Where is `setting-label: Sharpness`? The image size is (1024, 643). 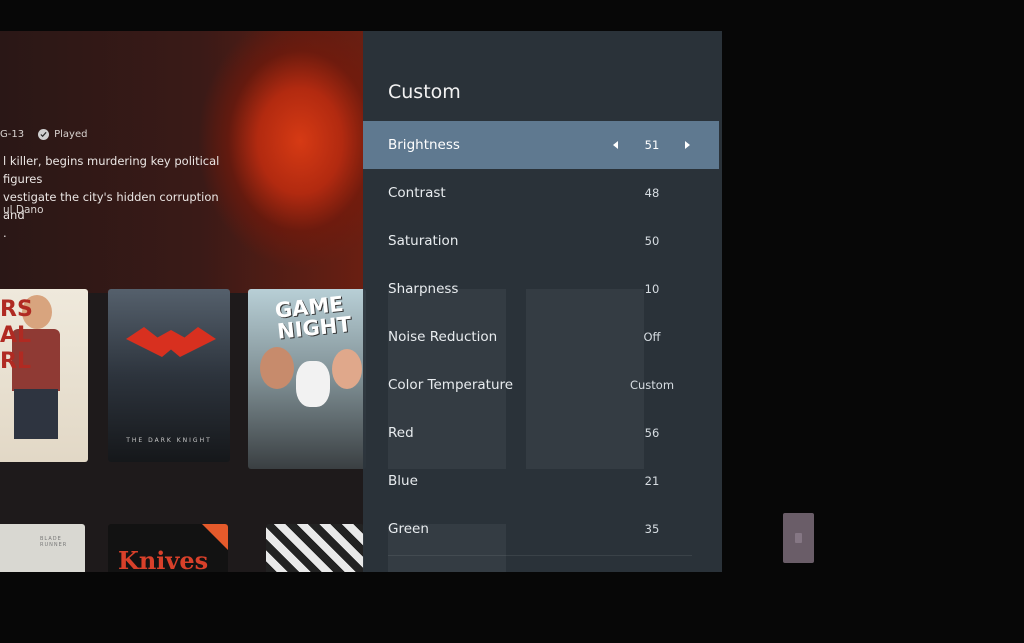 setting-label: Sharpness is located at coordinates (423, 289).